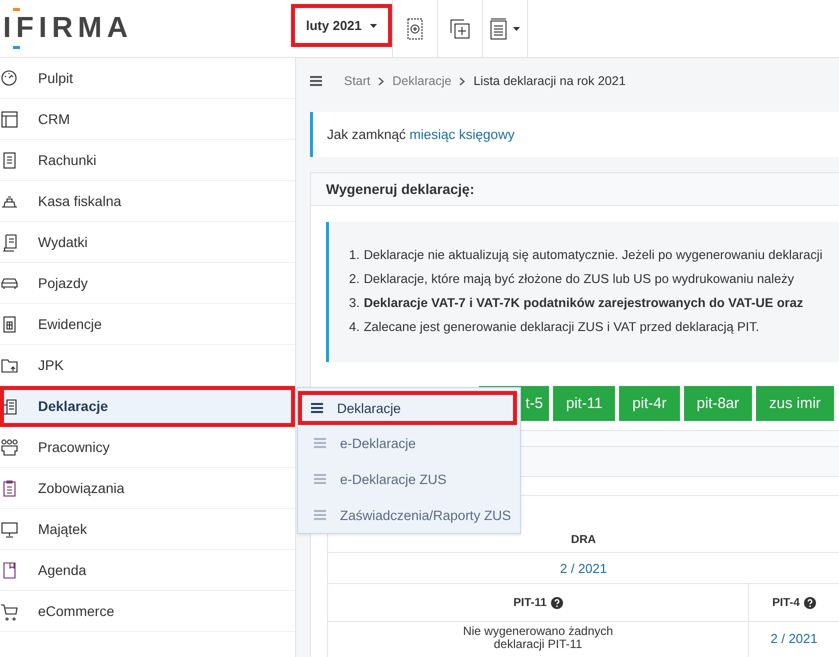 The image size is (839, 657). I want to click on breadcrumb-link: Deklaracje, so click(422, 81).